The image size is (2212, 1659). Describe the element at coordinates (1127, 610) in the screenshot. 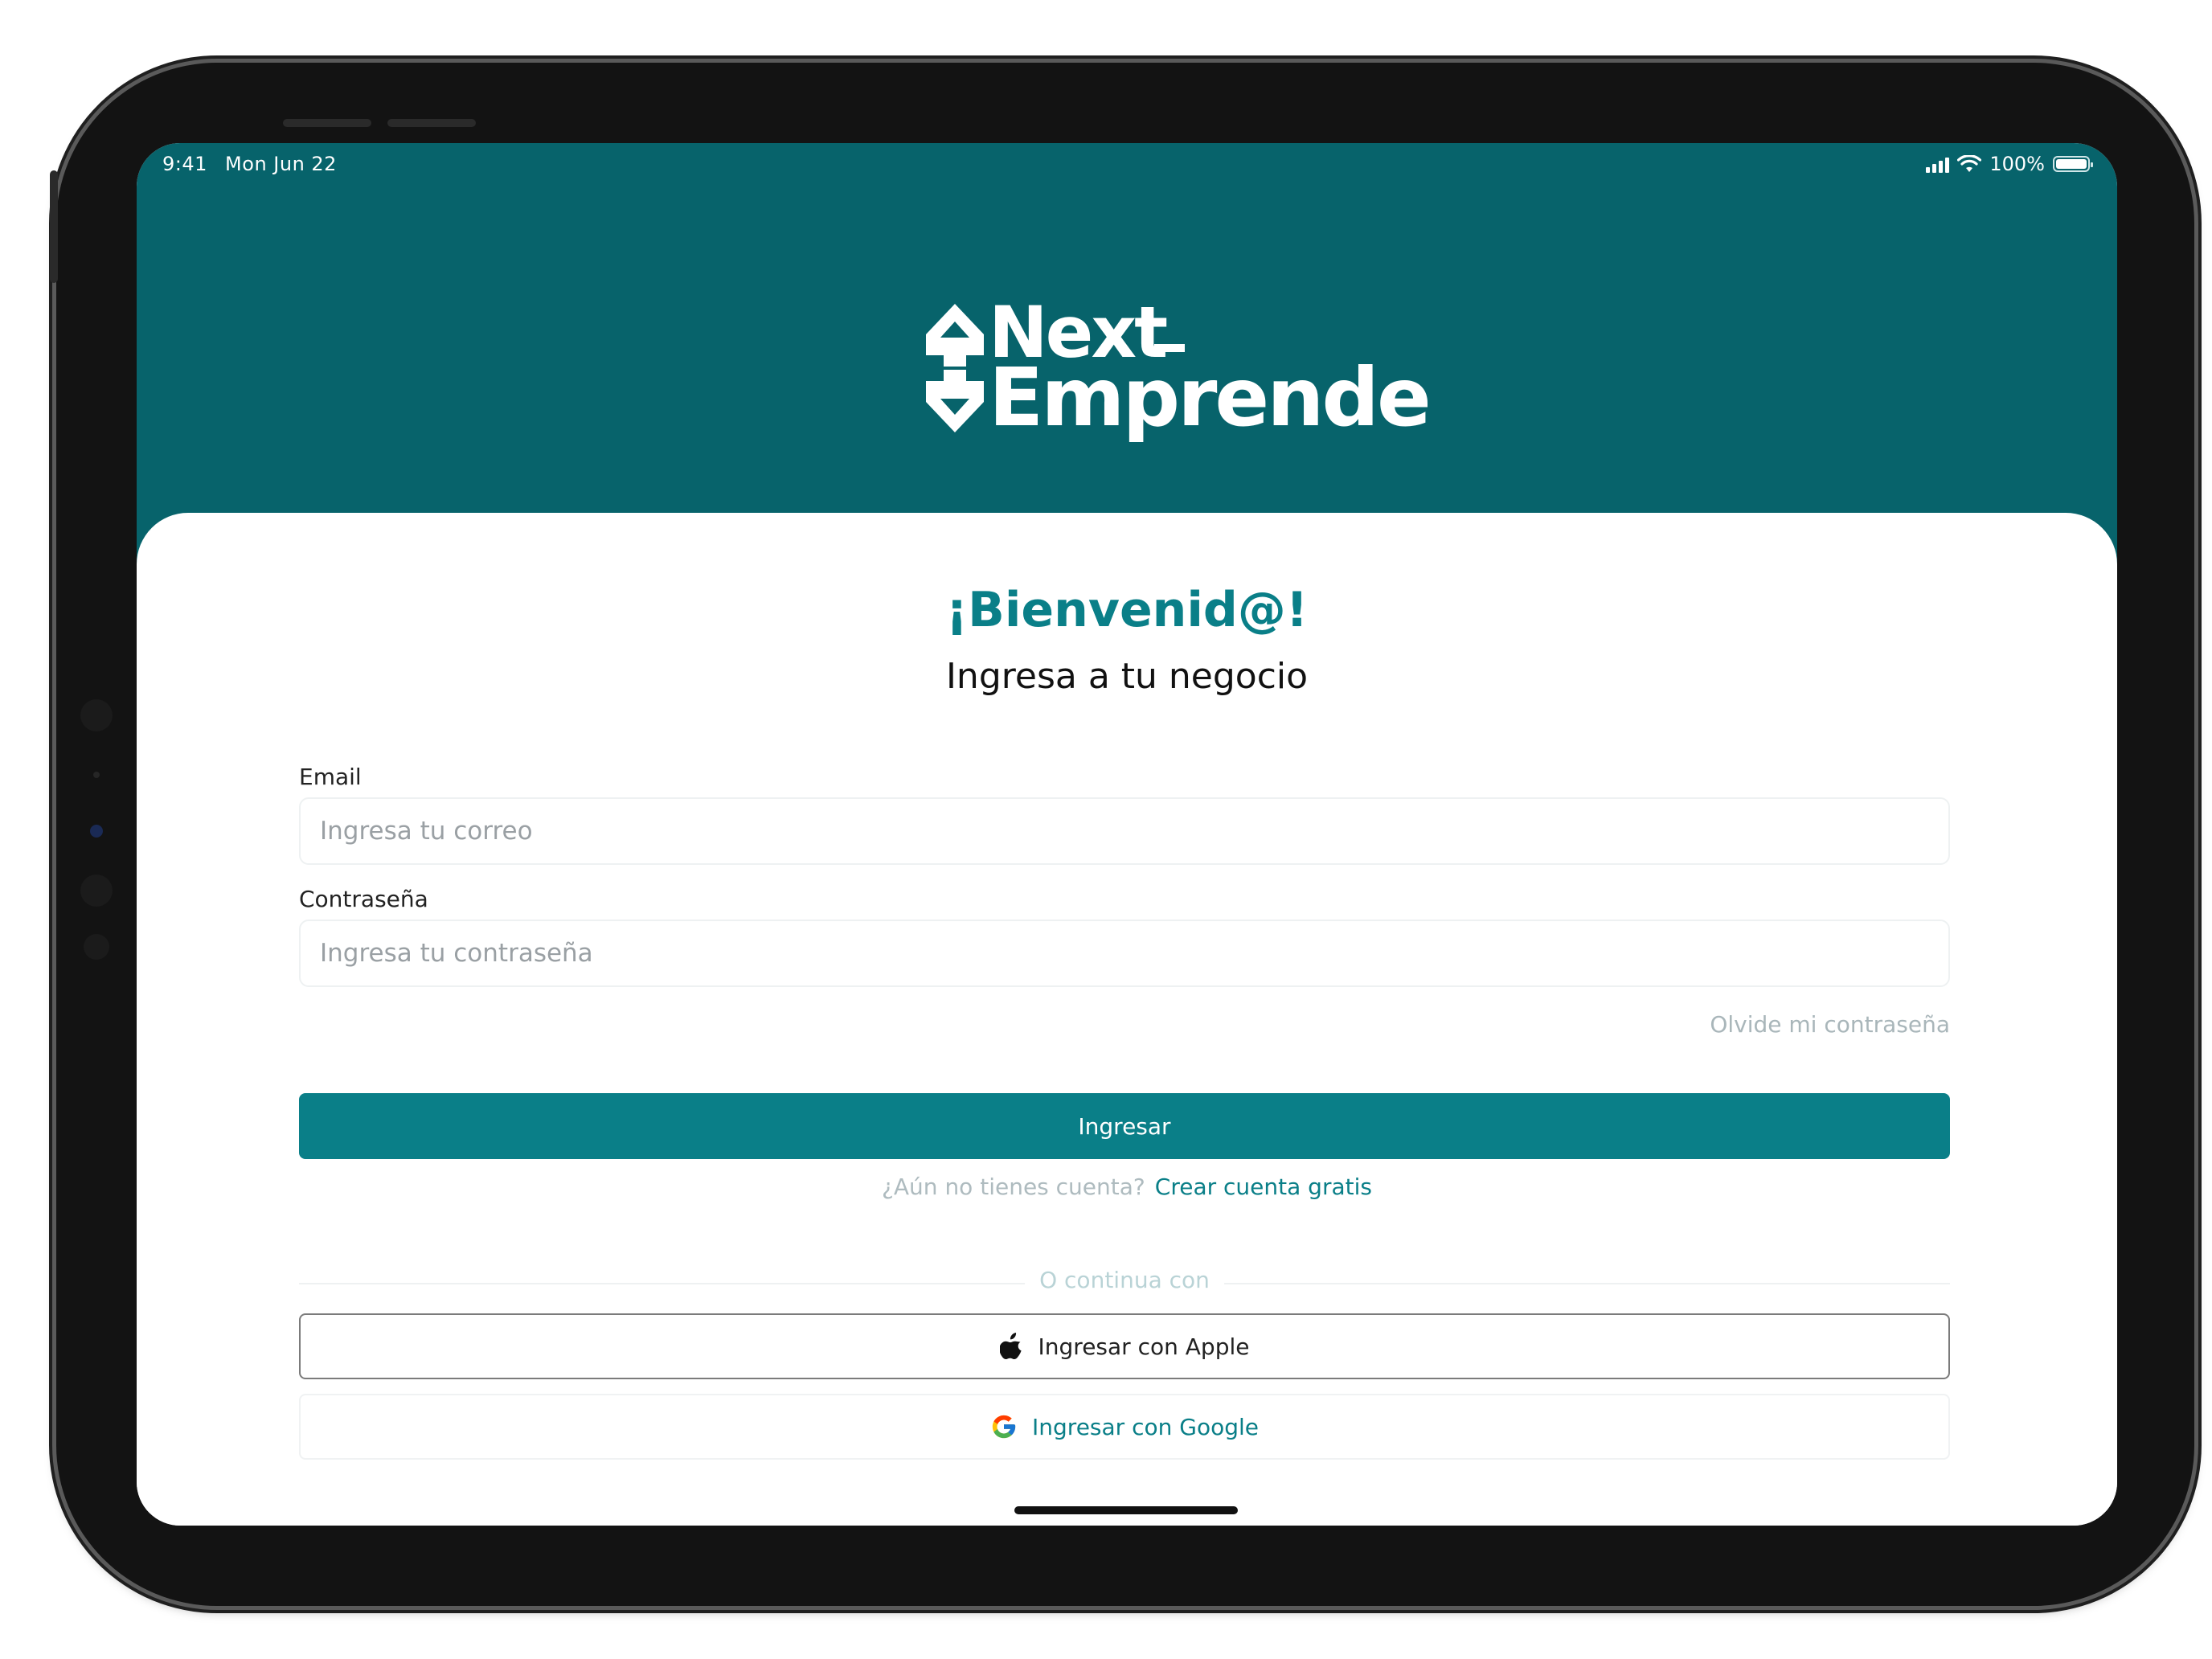

I see `welcome-title: ¡Bienvenid@!` at that location.